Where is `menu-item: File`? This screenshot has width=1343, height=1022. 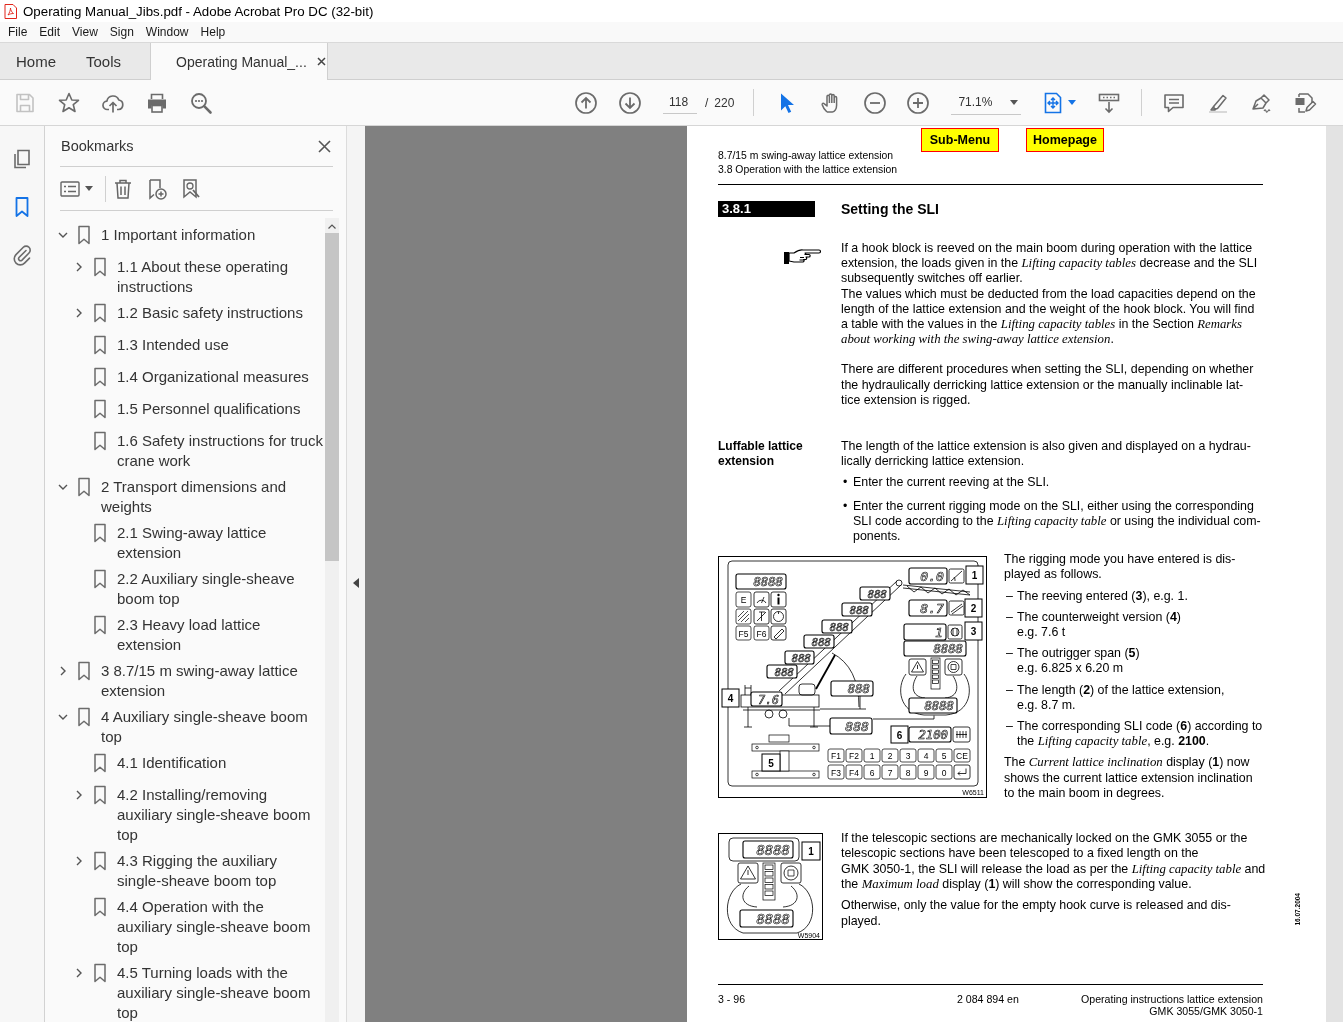 menu-item: File is located at coordinates (18, 32).